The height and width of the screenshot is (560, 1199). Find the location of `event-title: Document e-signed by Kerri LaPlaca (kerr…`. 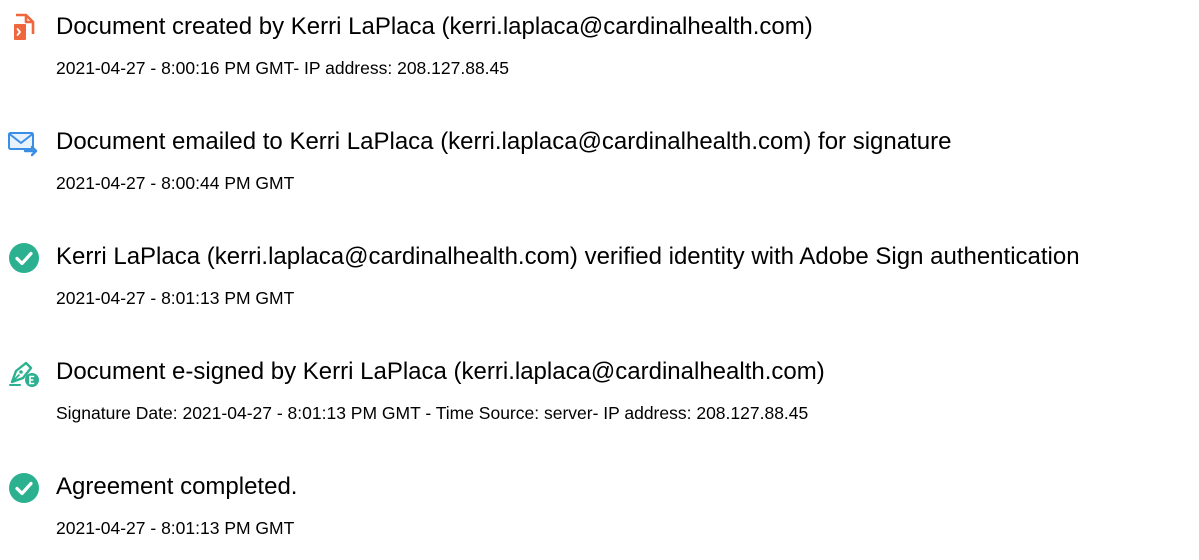

event-title: Document e-signed by Kerri LaPlaca (kerr… is located at coordinates (440, 371).